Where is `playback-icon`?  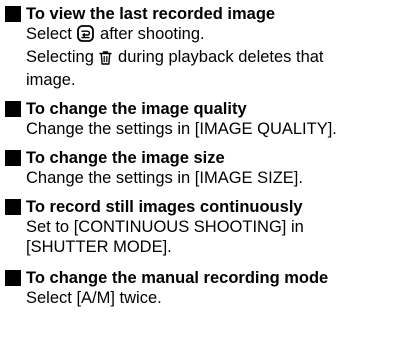 playback-icon is located at coordinates (86, 36).